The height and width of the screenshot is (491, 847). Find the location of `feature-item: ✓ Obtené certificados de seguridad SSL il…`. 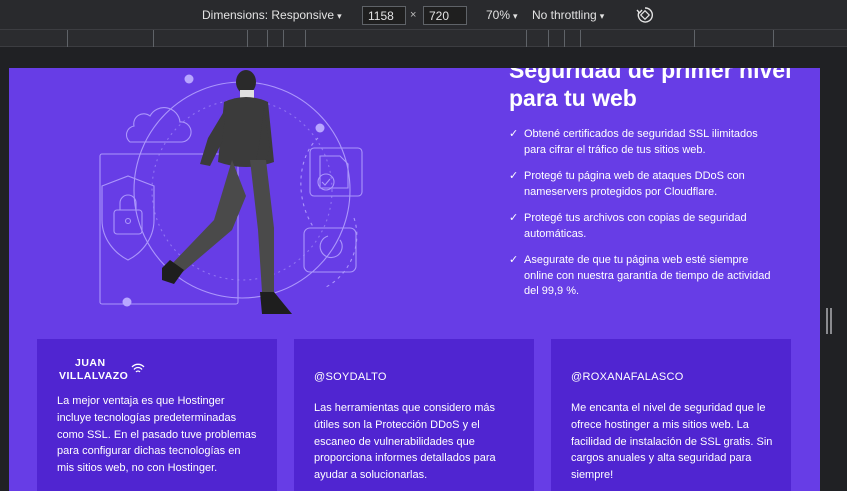

feature-item: ✓ Obtené certificados de seguridad SSL il… is located at coordinates (644, 142).